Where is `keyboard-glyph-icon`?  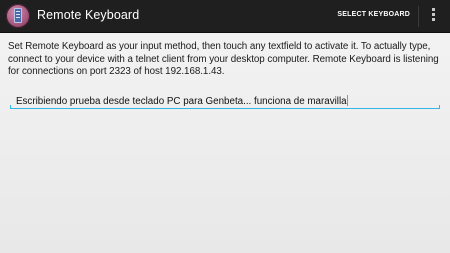
keyboard-glyph-icon is located at coordinates (18, 15).